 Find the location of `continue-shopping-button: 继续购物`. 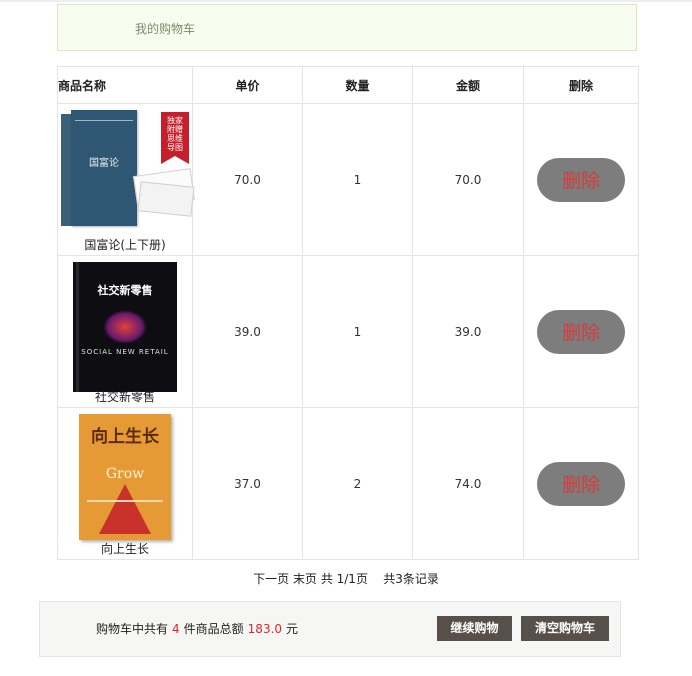

continue-shopping-button: 继续购物 is located at coordinates (474, 628).